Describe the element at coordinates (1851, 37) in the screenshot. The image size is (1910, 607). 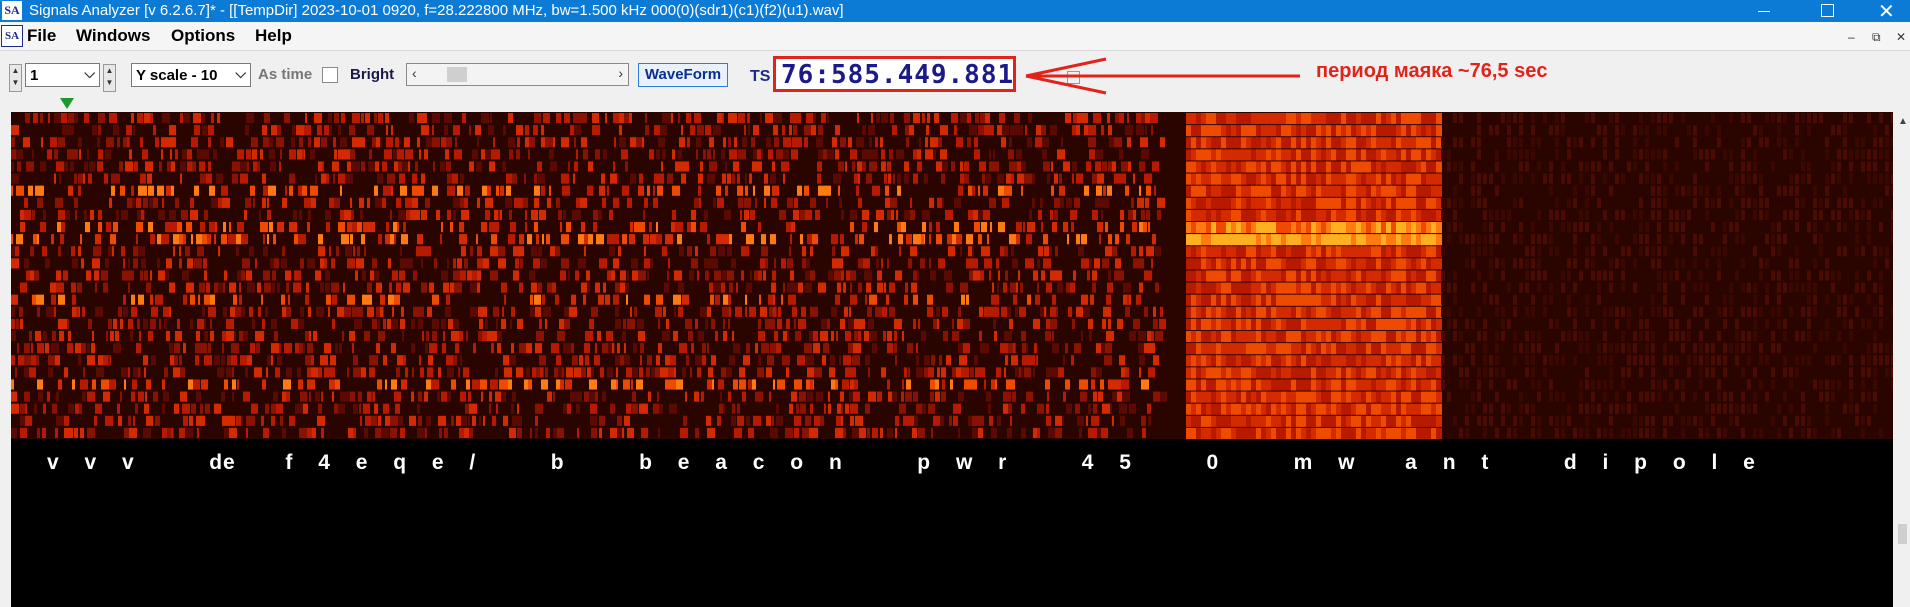
I see `mdi-minimize-icon: –` at that location.